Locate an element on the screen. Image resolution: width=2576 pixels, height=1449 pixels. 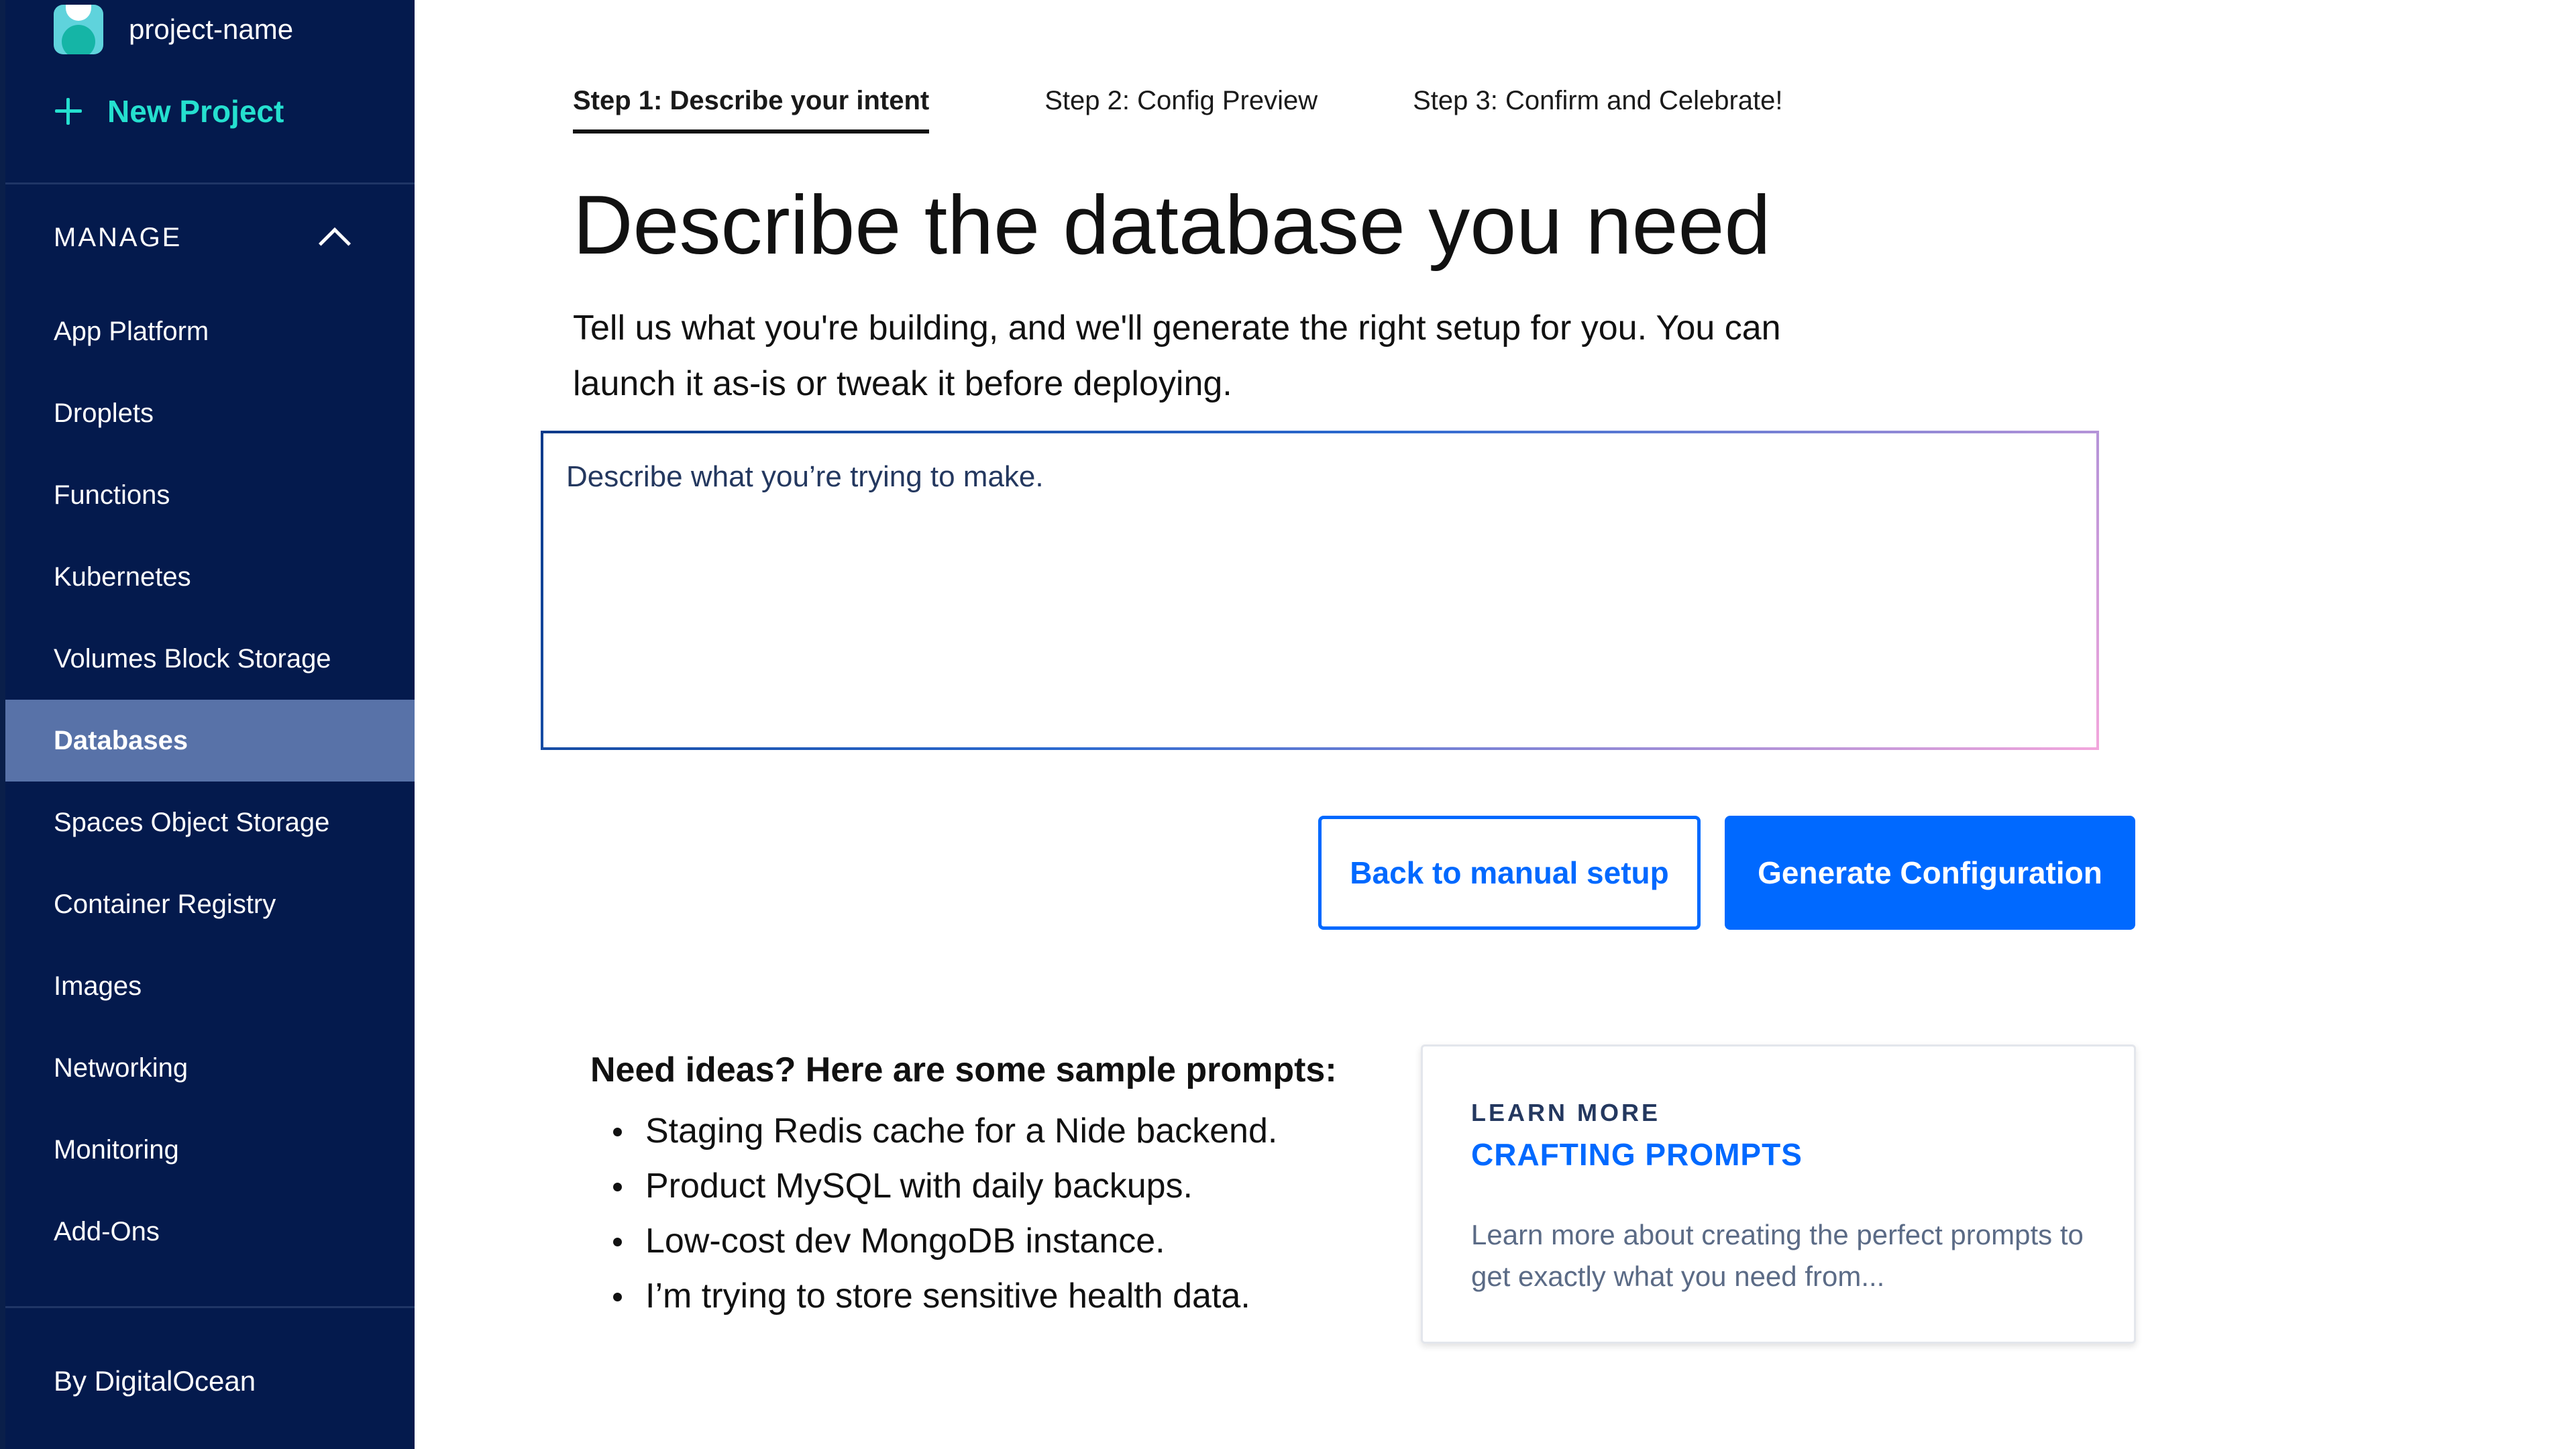
project-logo-icon is located at coordinates (78, 29).